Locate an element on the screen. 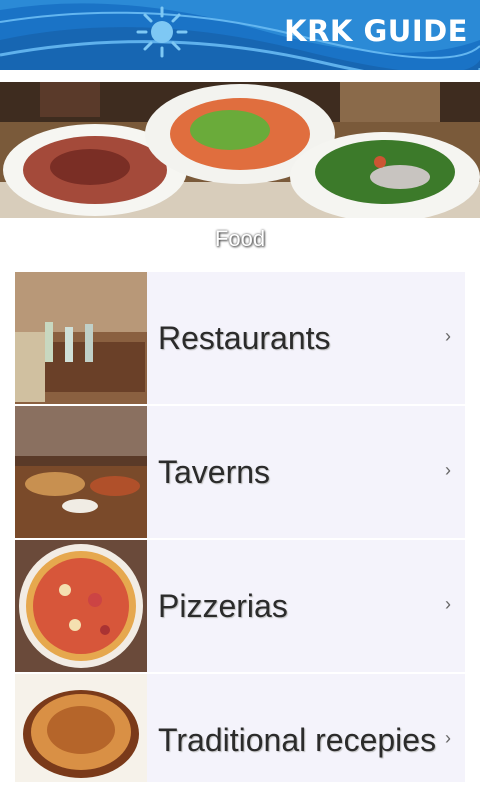 Image resolution: width=480 pixels, height=800 pixels. list-item-label: Restaurants is located at coordinates (244, 338).